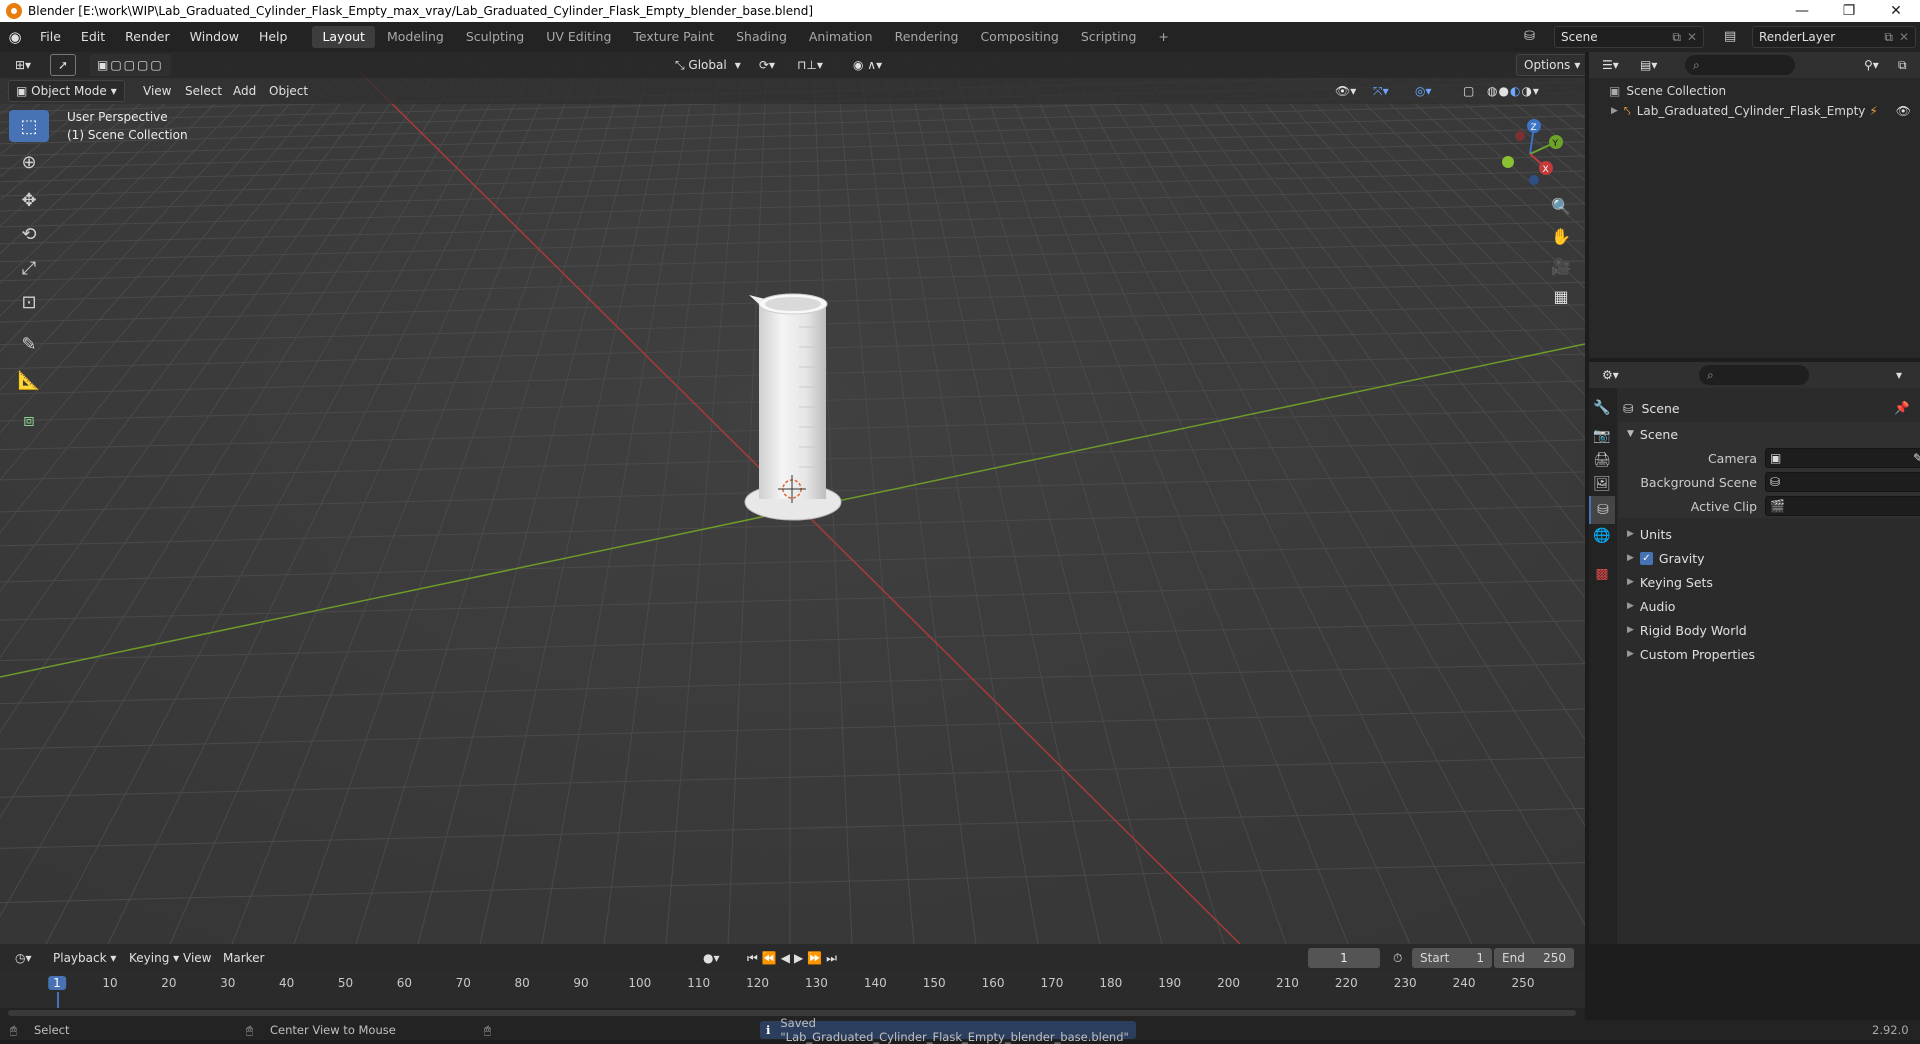  What do you see at coordinates (1904, 37) in the screenshot?
I see `delete-view-layer-icon: ✕` at bounding box center [1904, 37].